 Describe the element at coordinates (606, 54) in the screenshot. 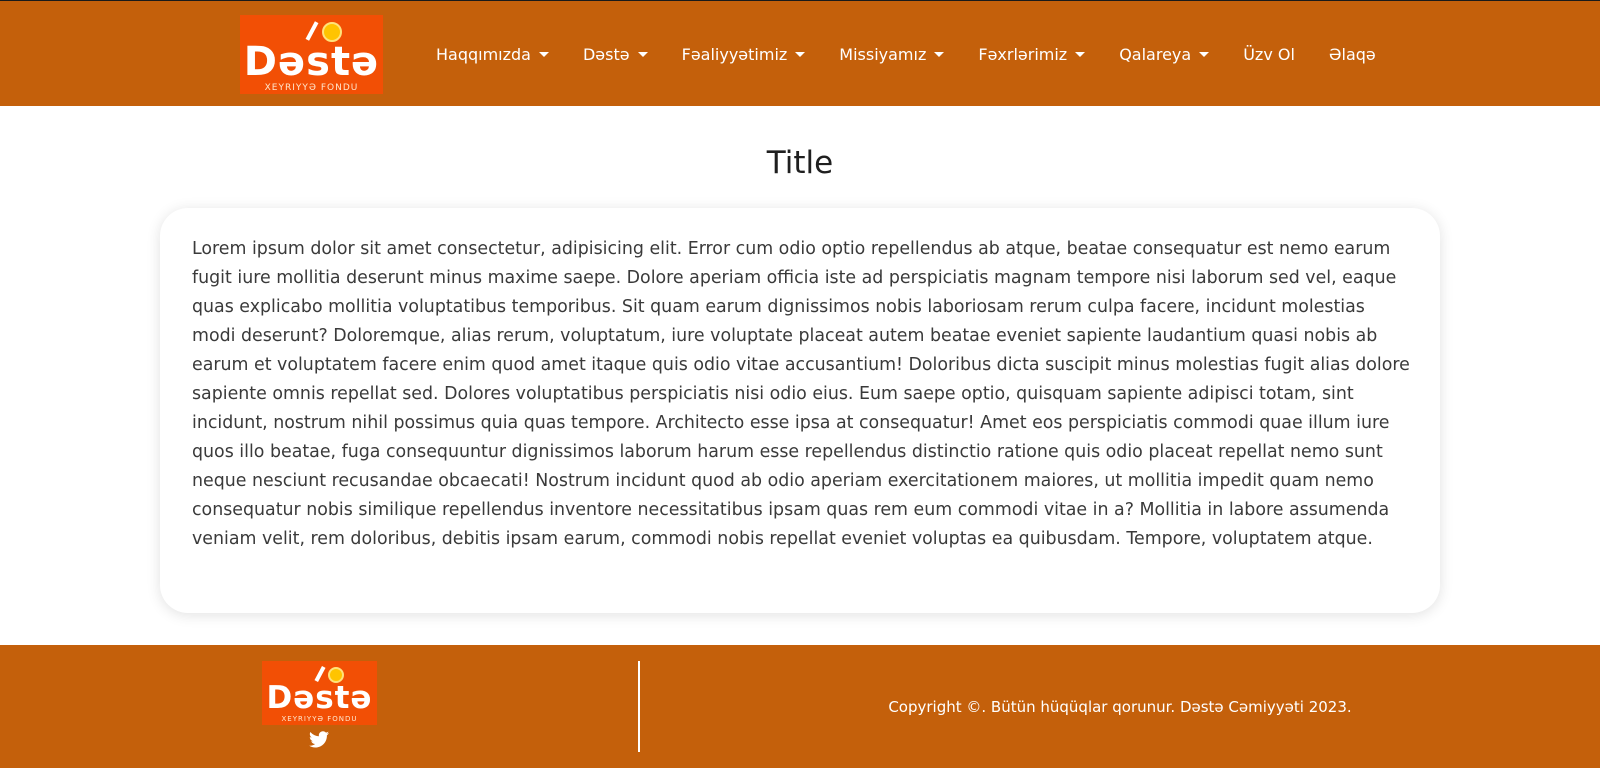

I see `nav-item-label: Dəstə` at that location.